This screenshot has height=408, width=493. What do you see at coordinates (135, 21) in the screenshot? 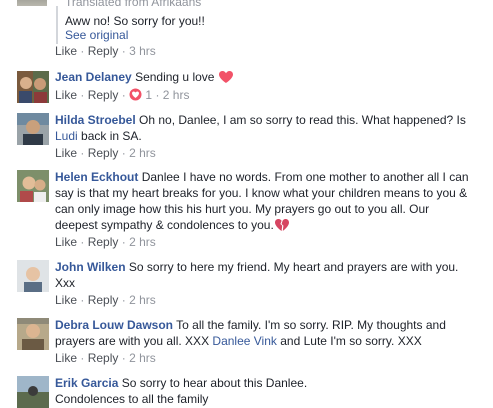
I see `comment-text: Aww no! So sorry for you!!` at bounding box center [135, 21].